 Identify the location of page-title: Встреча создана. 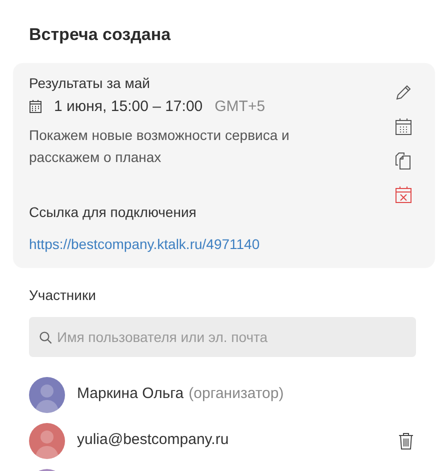
(100, 35).